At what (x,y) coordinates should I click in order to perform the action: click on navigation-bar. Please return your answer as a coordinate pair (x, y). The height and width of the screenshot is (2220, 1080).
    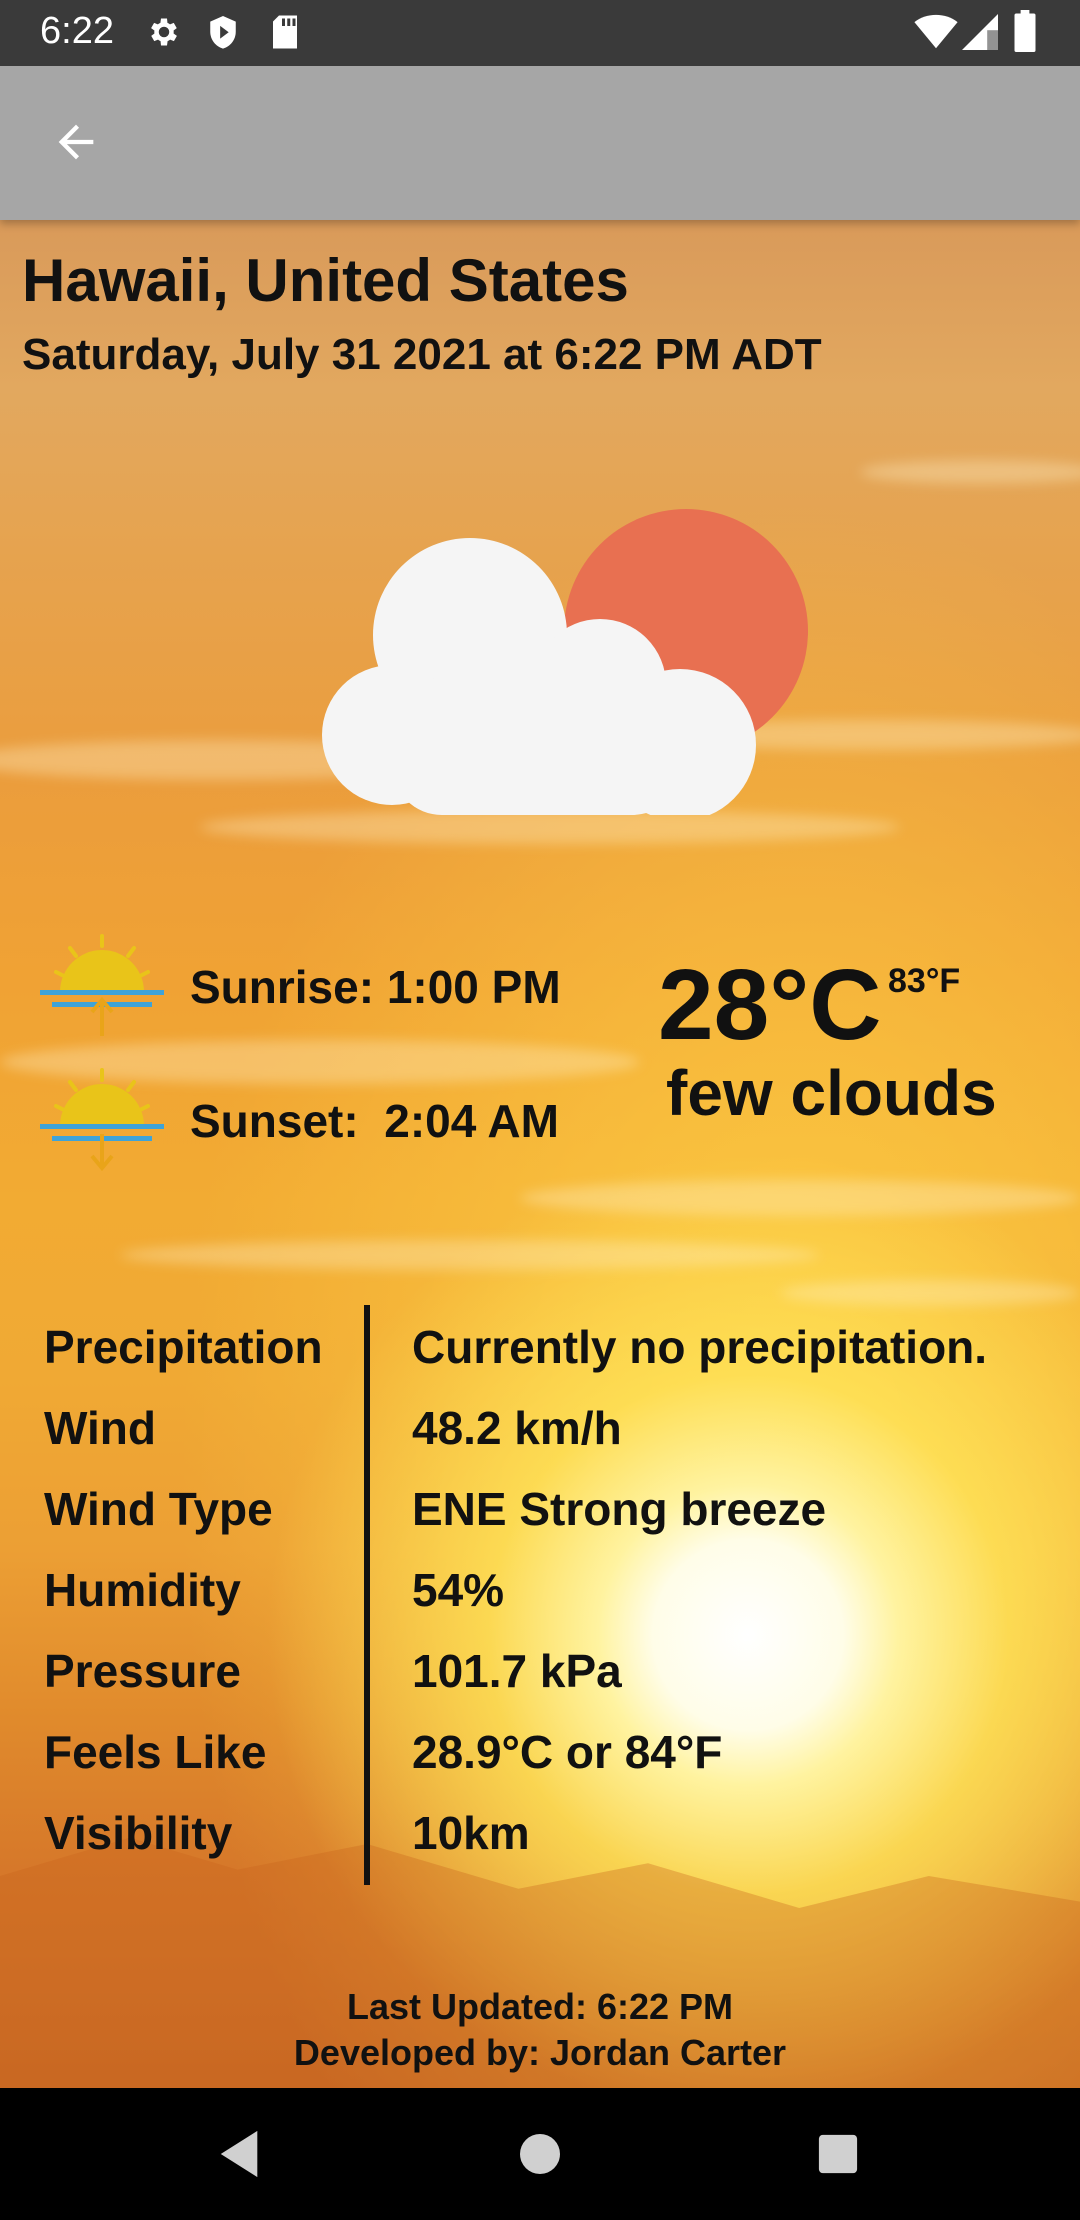
    Looking at the image, I should click on (540, 2154).